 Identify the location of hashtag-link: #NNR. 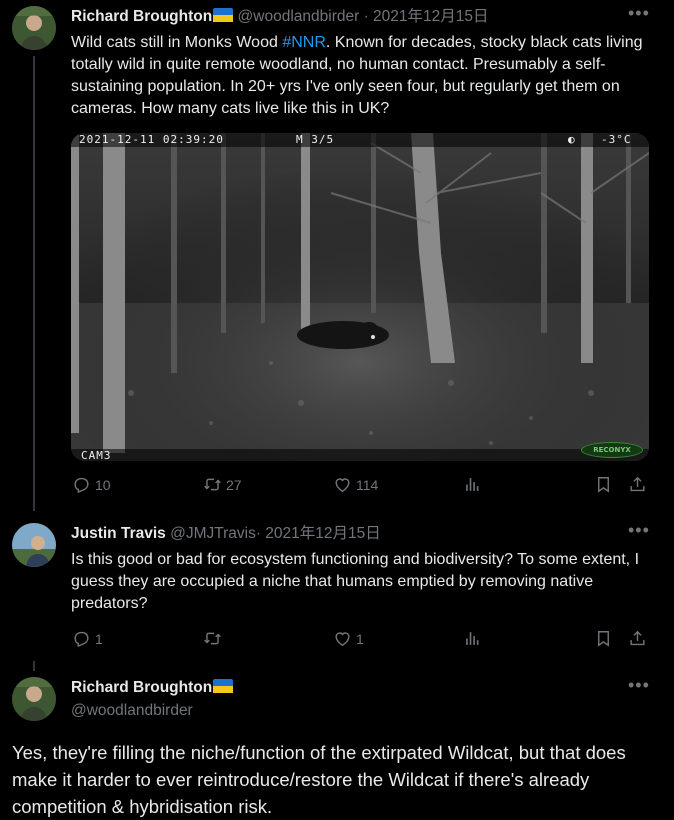
(304, 42).